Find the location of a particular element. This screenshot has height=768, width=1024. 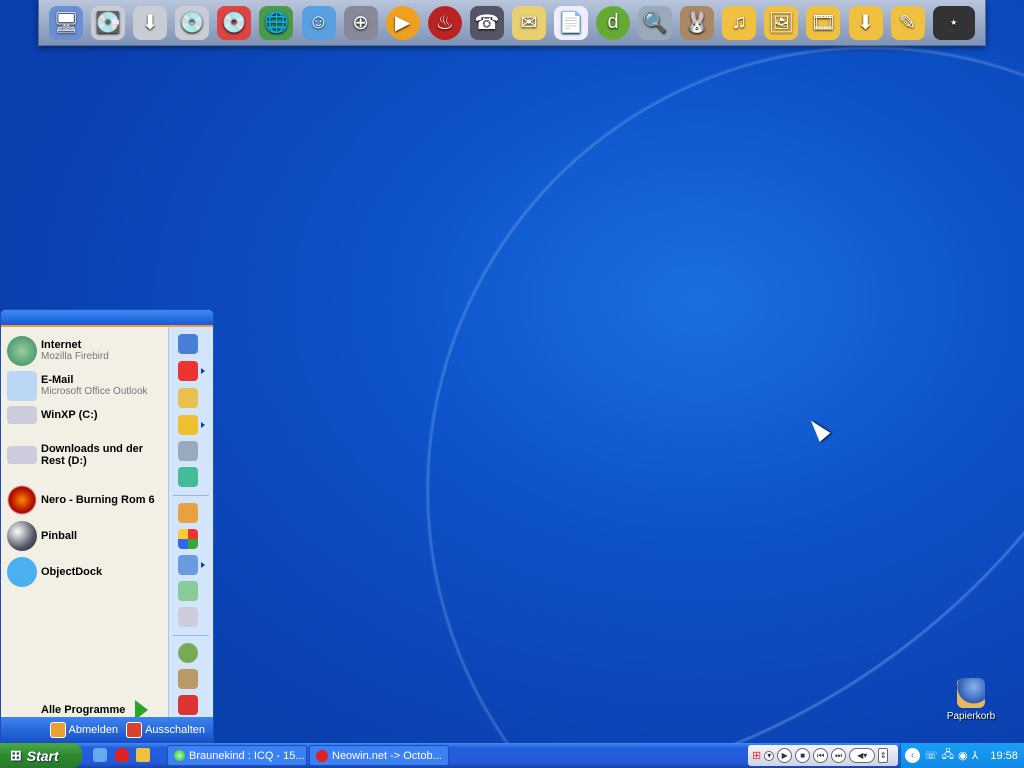

search-icon is located at coordinates (188, 679).